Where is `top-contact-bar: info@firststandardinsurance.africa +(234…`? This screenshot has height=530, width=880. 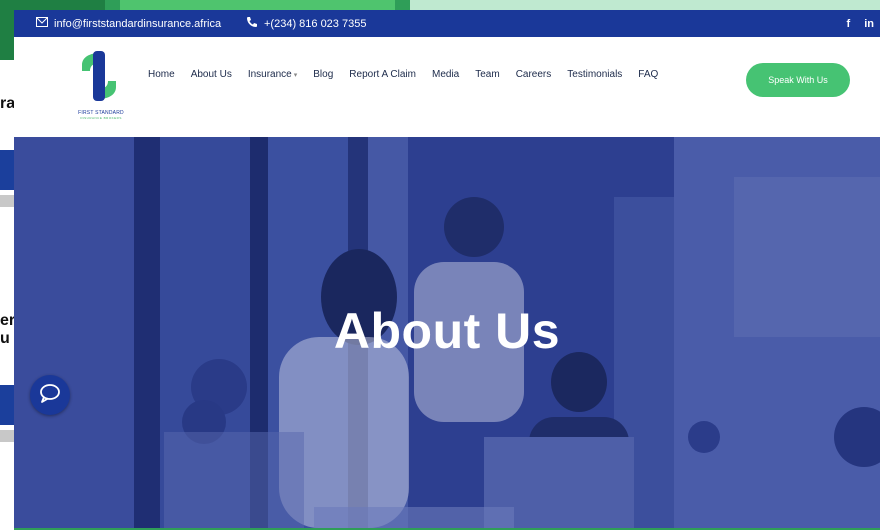
top-contact-bar: info@firststandardinsurance.africa +(234… is located at coordinates (447, 23).